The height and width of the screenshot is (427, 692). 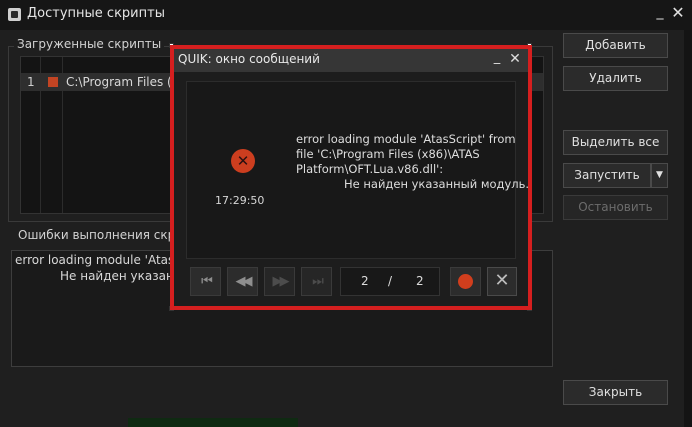 What do you see at coordinates (388, 154) in the screenshot?
I see `message-line: file 'C:\Program Files (x86)\ATAS` at bounding box center [388, 154].